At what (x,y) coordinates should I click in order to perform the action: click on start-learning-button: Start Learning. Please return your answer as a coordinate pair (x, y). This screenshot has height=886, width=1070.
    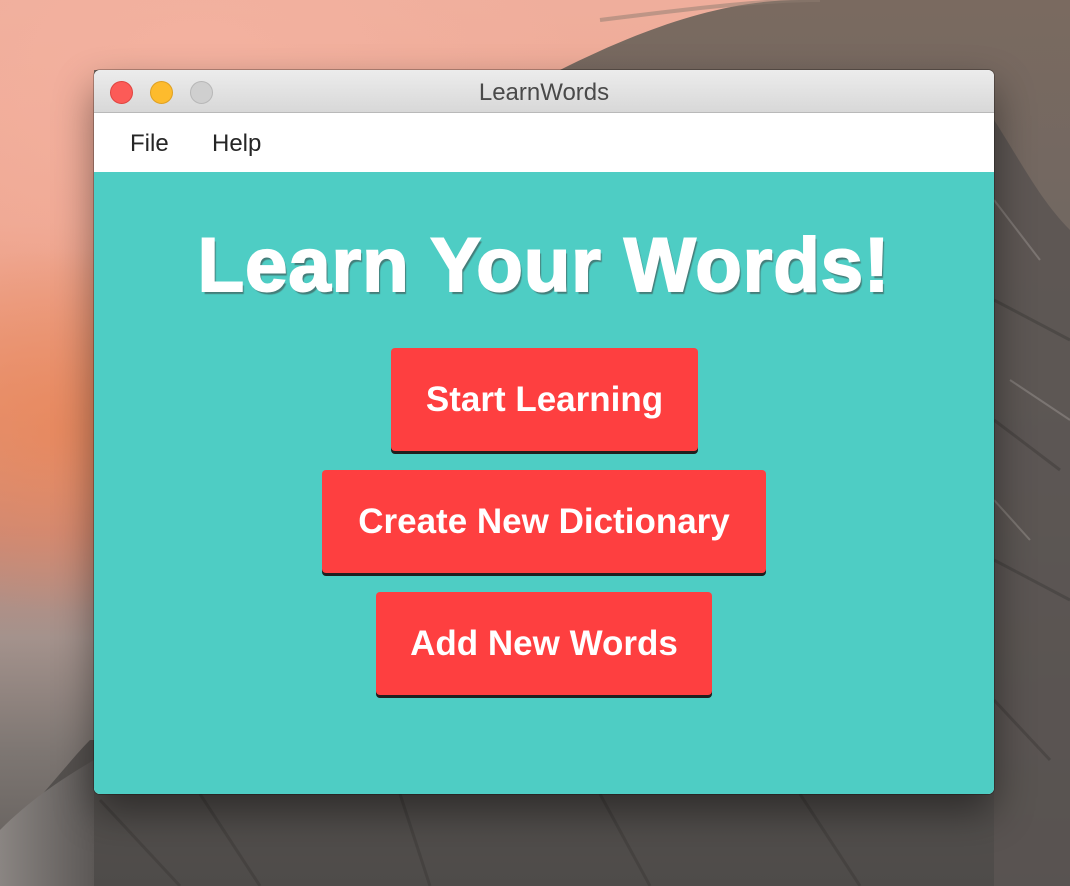
    Looking at the image, I should click on (544, 399).